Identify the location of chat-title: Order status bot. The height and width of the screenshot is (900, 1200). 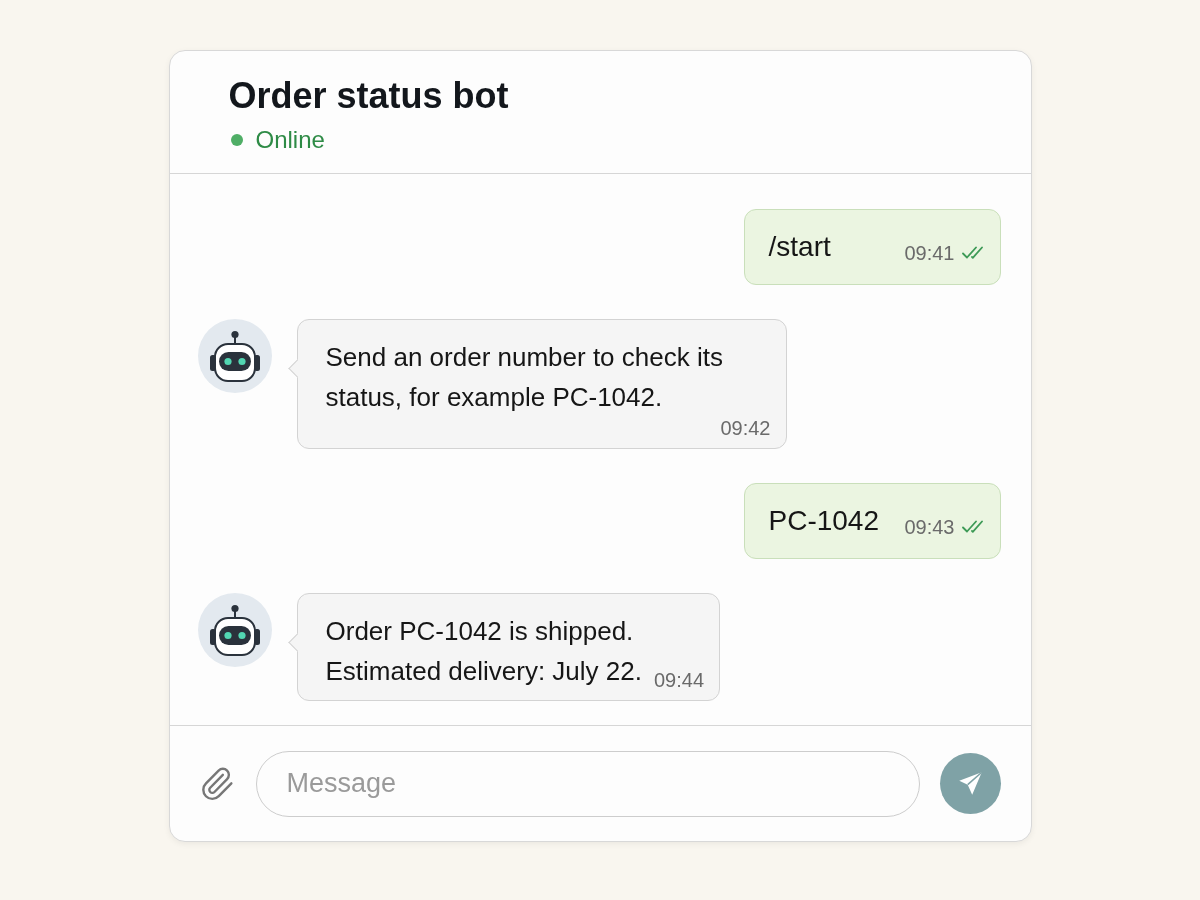
(368, 96).